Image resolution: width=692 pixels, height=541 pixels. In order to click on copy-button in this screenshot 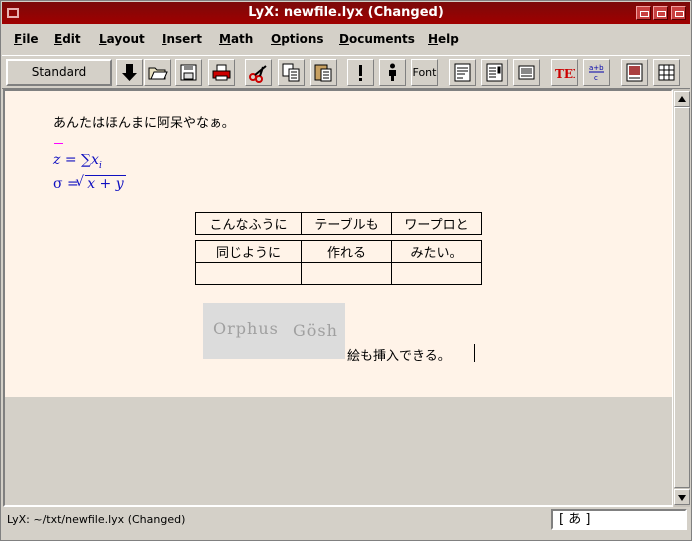, I will do `click(291, 72)`.